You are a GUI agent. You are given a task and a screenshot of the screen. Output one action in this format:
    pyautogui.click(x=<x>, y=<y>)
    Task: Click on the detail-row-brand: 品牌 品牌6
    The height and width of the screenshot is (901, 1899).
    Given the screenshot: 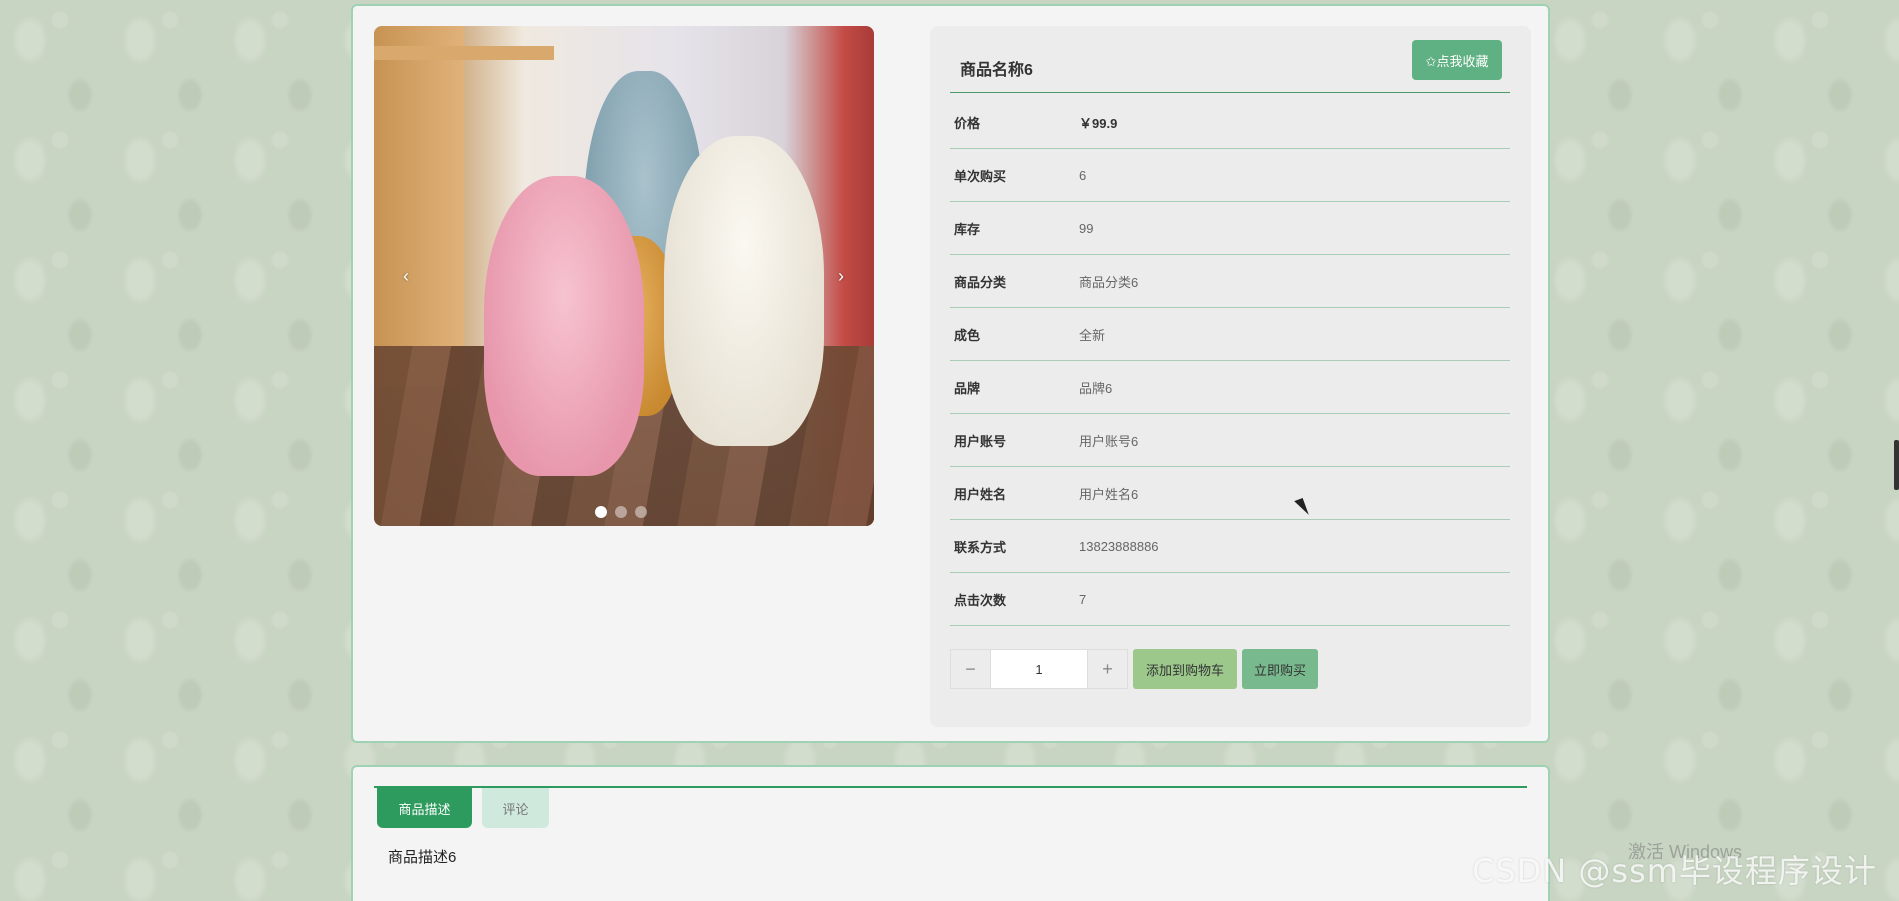 What is the action you would take?
    pyautogui.click(x=1230, y=387)
    